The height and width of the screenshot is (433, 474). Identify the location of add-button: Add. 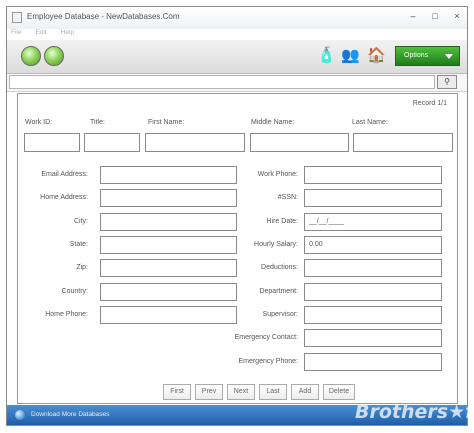
(305, 392).